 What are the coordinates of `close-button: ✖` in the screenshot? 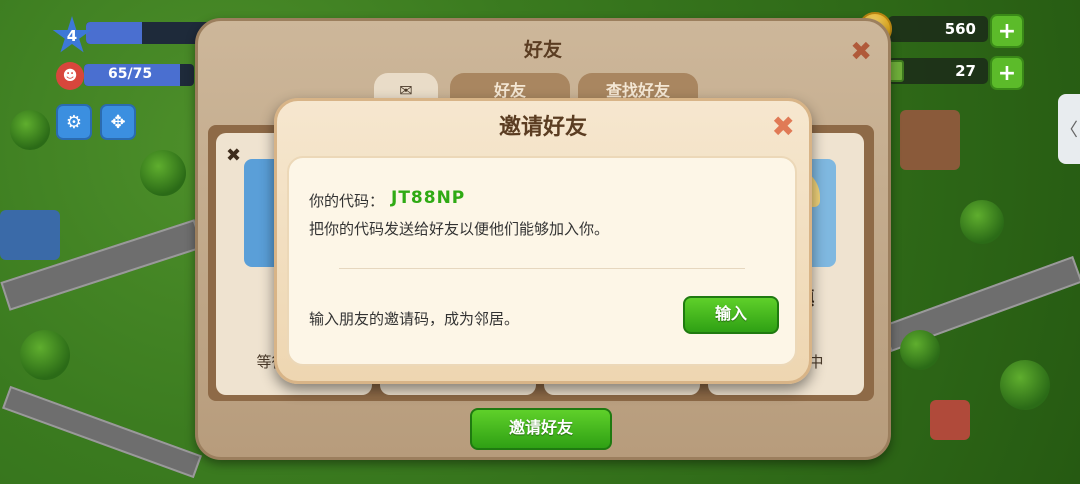 It's located at (783, 127).